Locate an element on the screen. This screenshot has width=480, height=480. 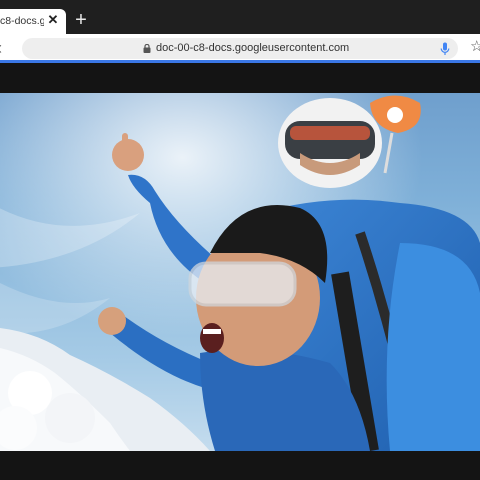
plus-icon: + is located at coordinates (81, 20).